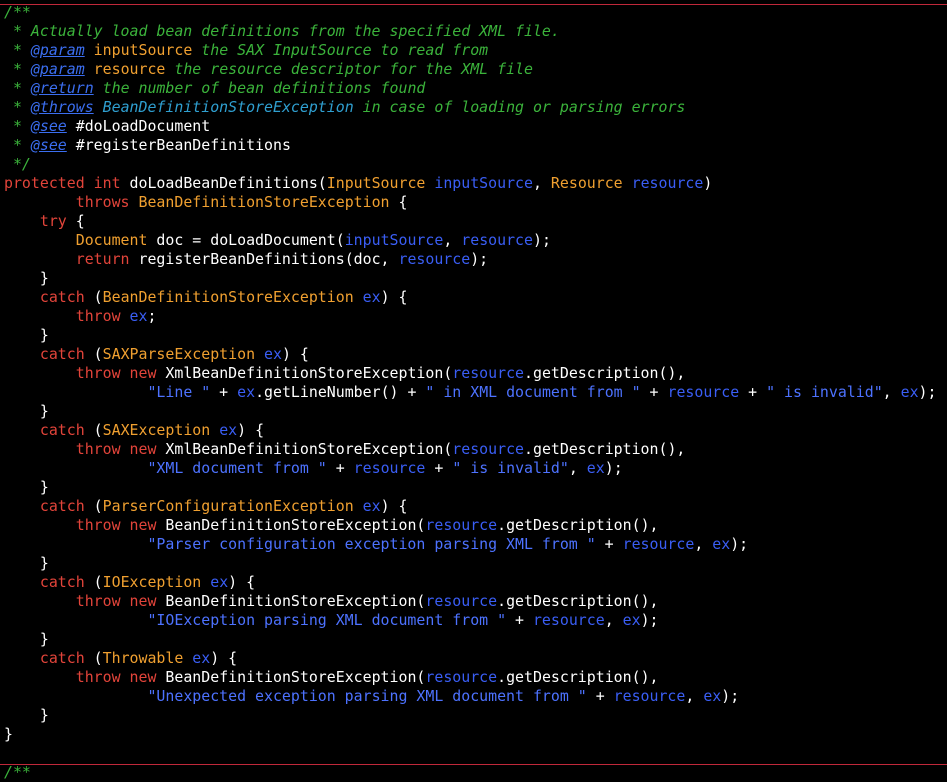  I want to click on code-token: ), so click(708, 183).